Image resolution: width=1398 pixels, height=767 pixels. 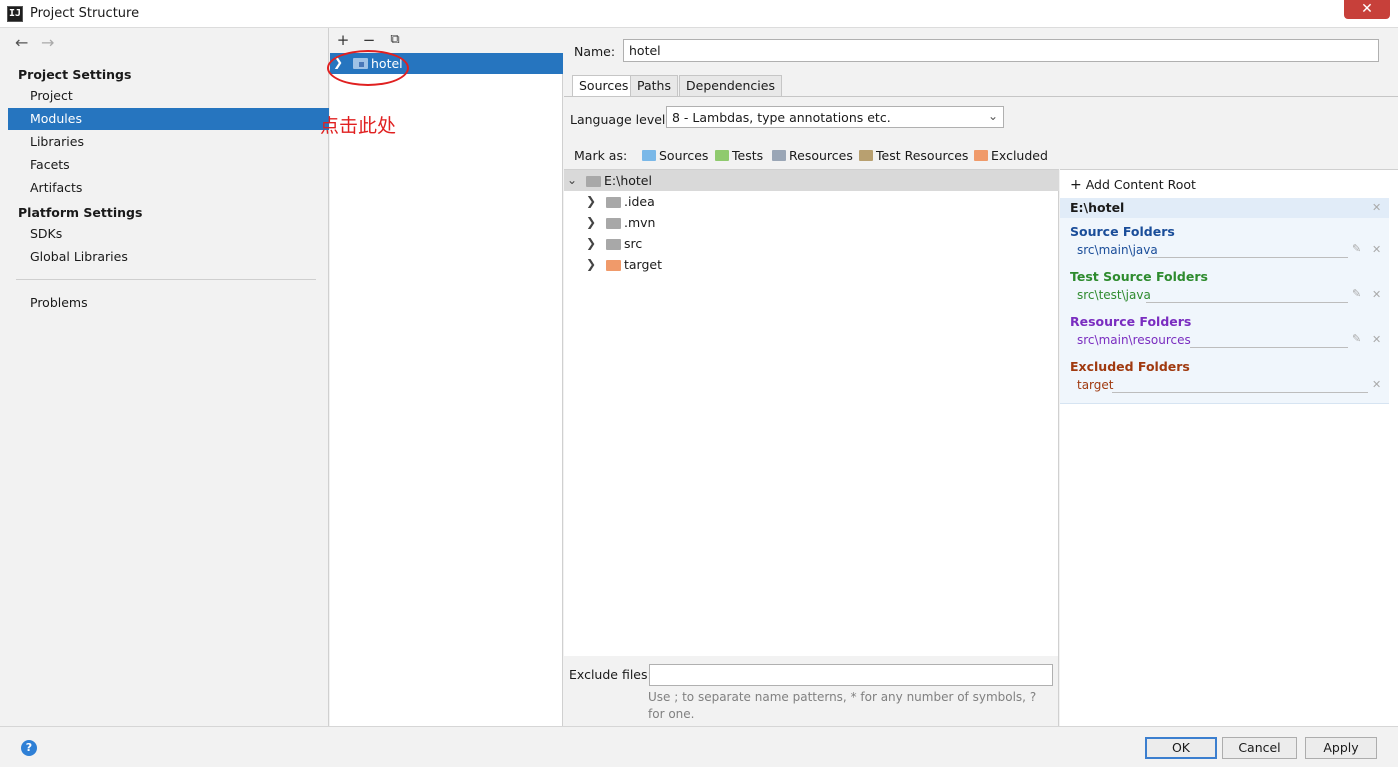 I want to click on exclude-files-input, so click(x=851, y=675).